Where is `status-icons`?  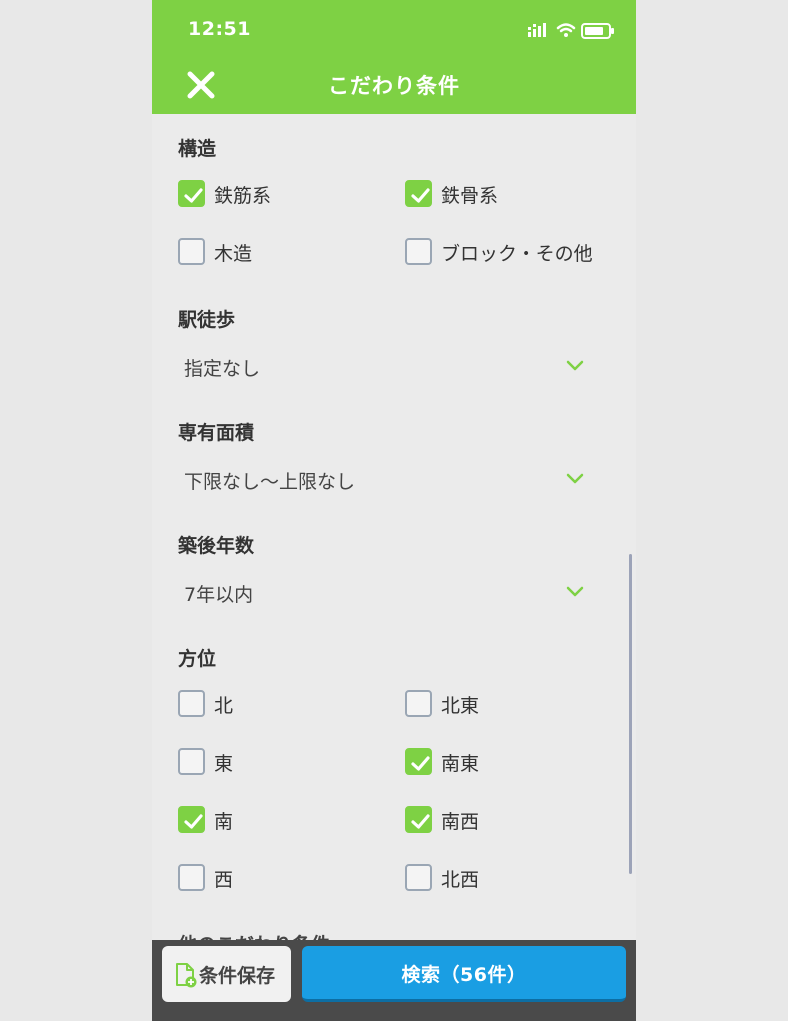 status-icons is located at coordinates (573, 31).